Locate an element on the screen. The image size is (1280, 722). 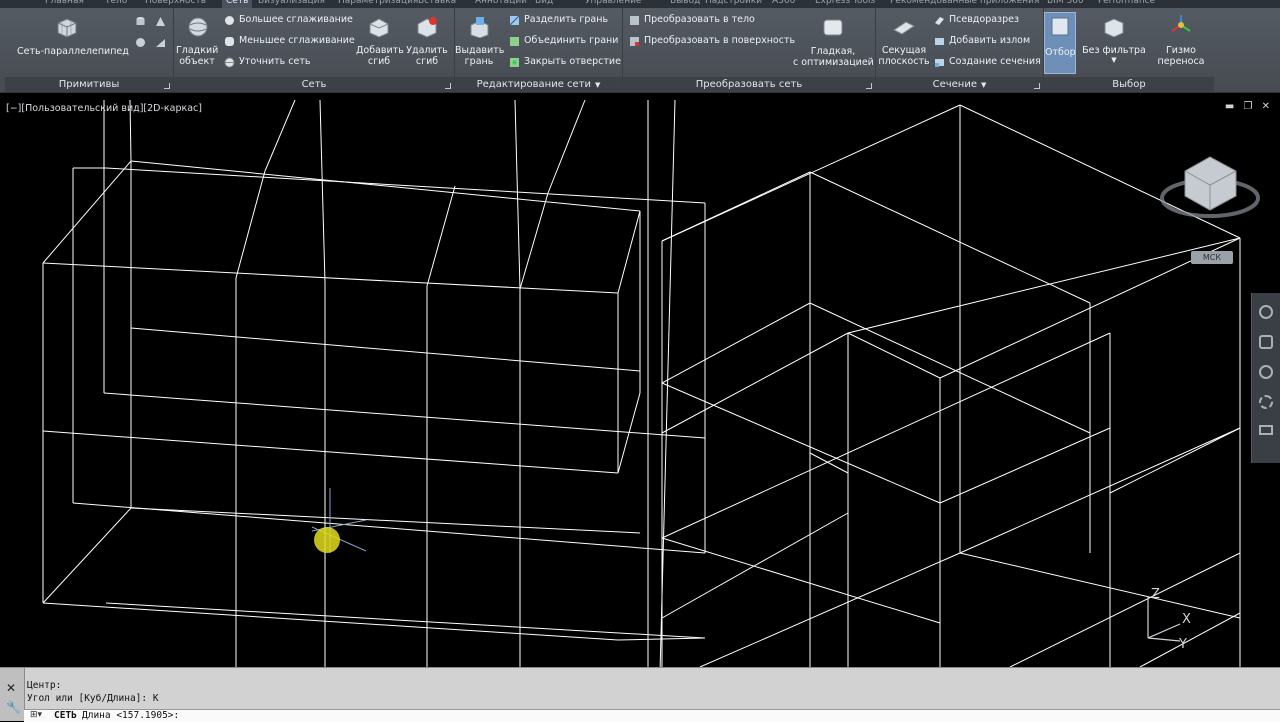
panel-title-convert-mesh: Преобразовать сеть is located at coordinates (749, 84).